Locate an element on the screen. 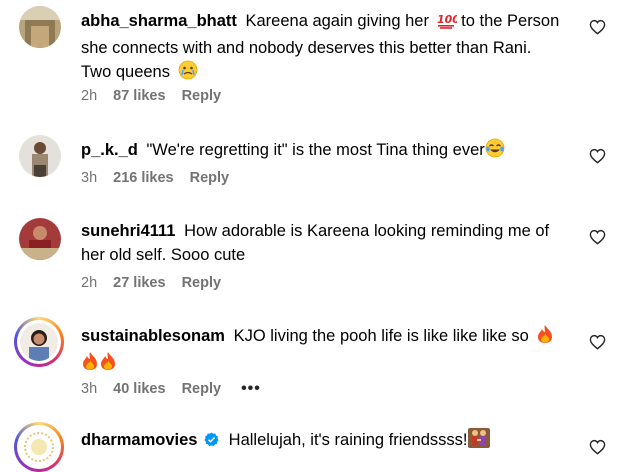  comment-meta: 3h 40 likes Reply ••• is located at coordinates (179, 389).